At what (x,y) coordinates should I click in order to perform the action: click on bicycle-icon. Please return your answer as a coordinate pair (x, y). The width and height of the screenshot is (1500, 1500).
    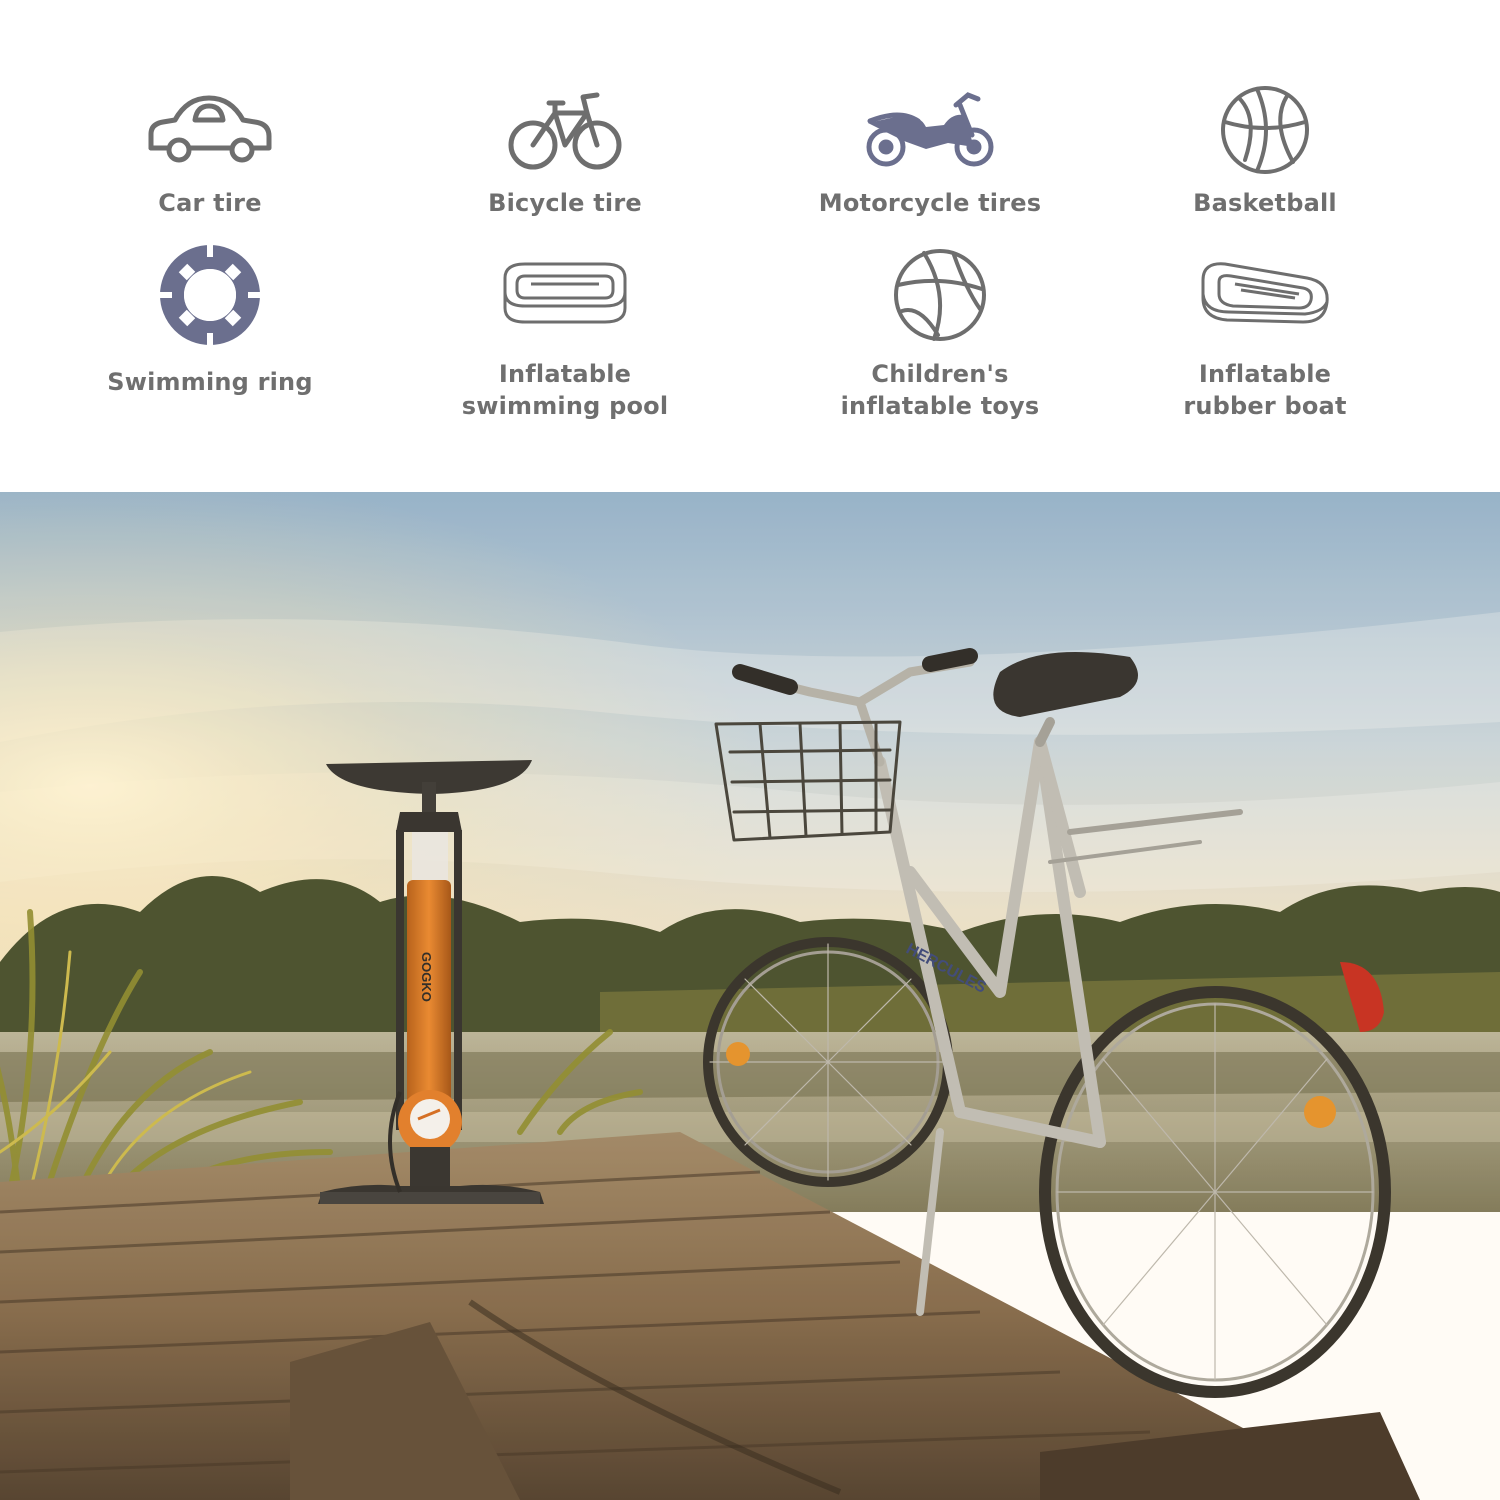
    Looking at the image, I should click on (565, 130).